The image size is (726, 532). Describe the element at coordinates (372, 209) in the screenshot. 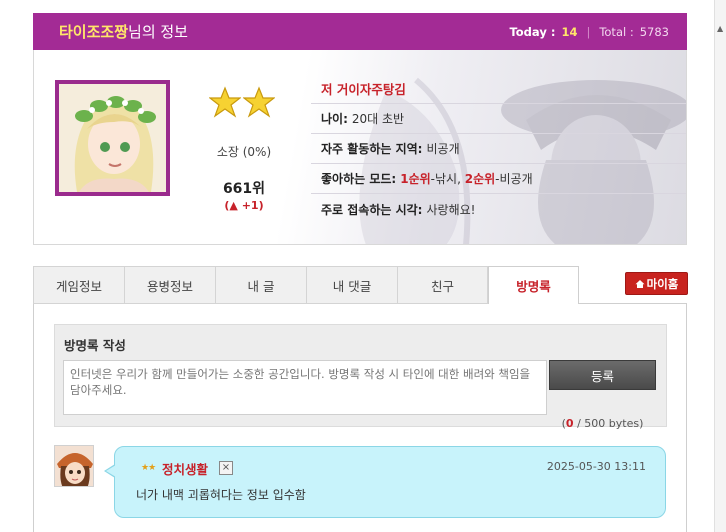

I see `time-label: 주로 접속하는 시각:` at that location.